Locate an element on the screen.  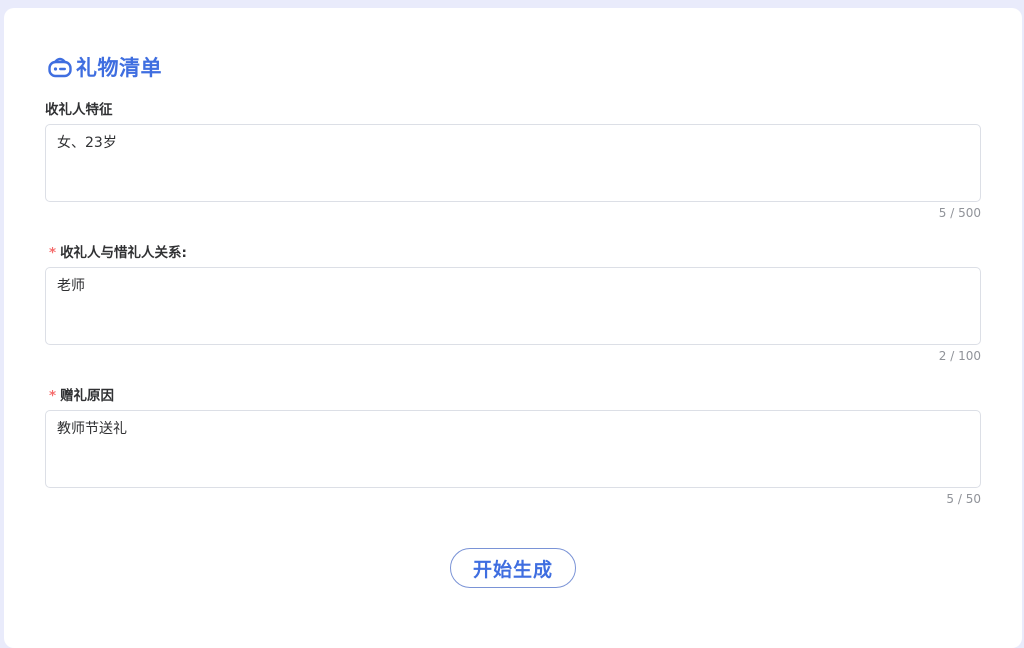
char-count: 5 / 500 is located at coordinates (959, 213).